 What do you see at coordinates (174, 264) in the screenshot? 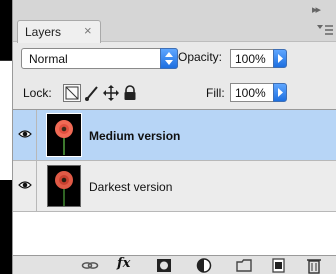
I see `layers-toolbar: fx` at bounding box center [174, 264].